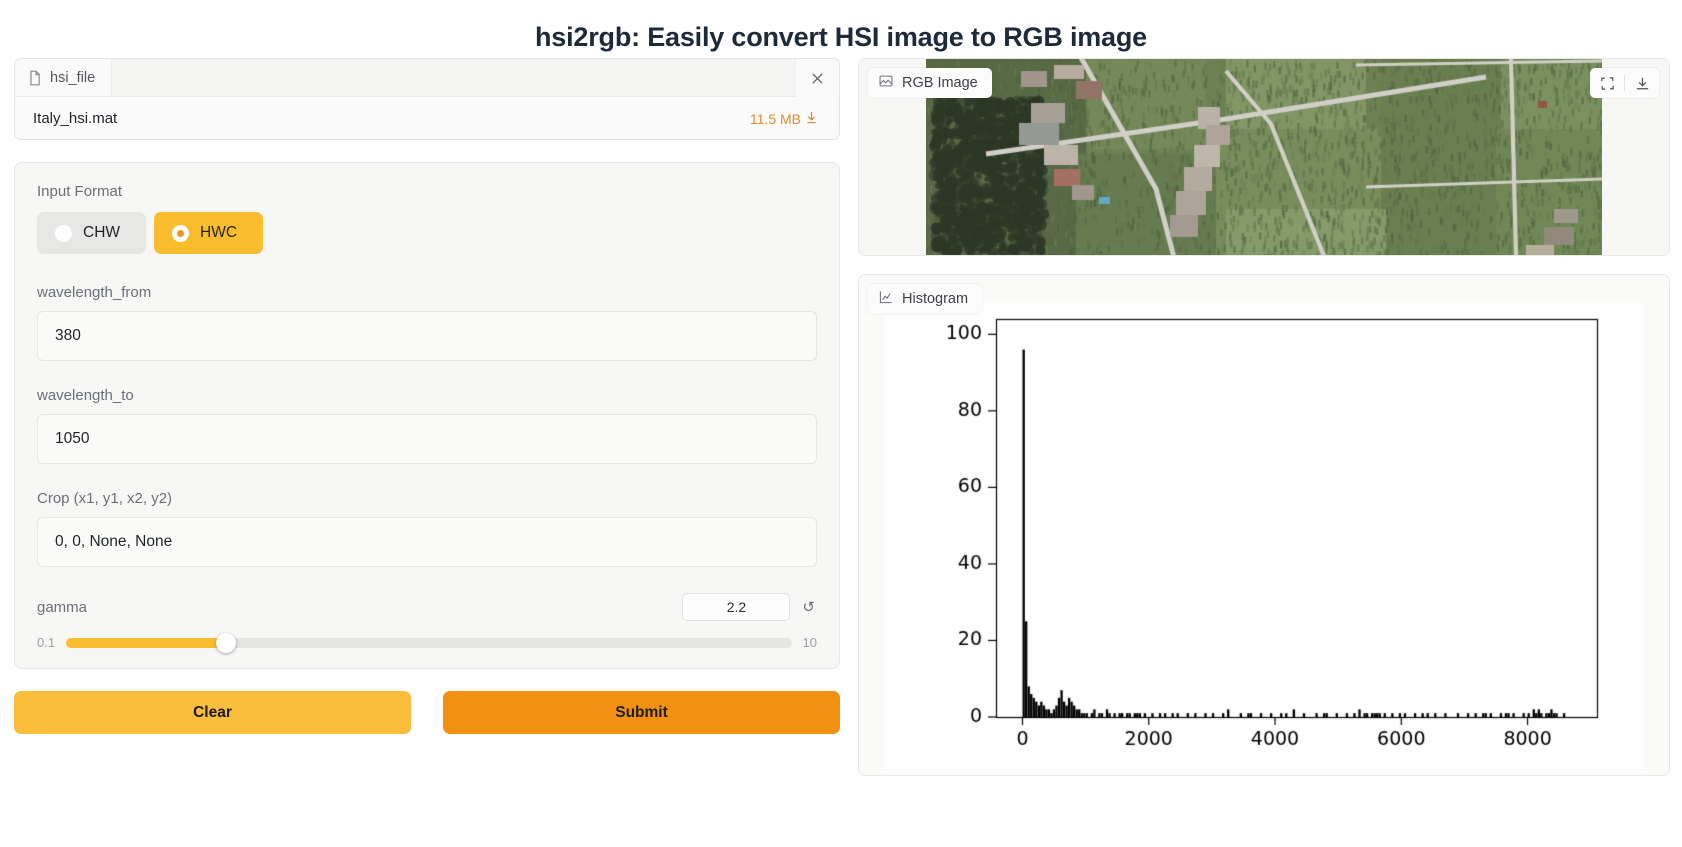 Image resolution: width=1682 pixels, height=847 pixels. I want to click on gamma-field: gamma ↺ 0.1 10, so click(427, 623).